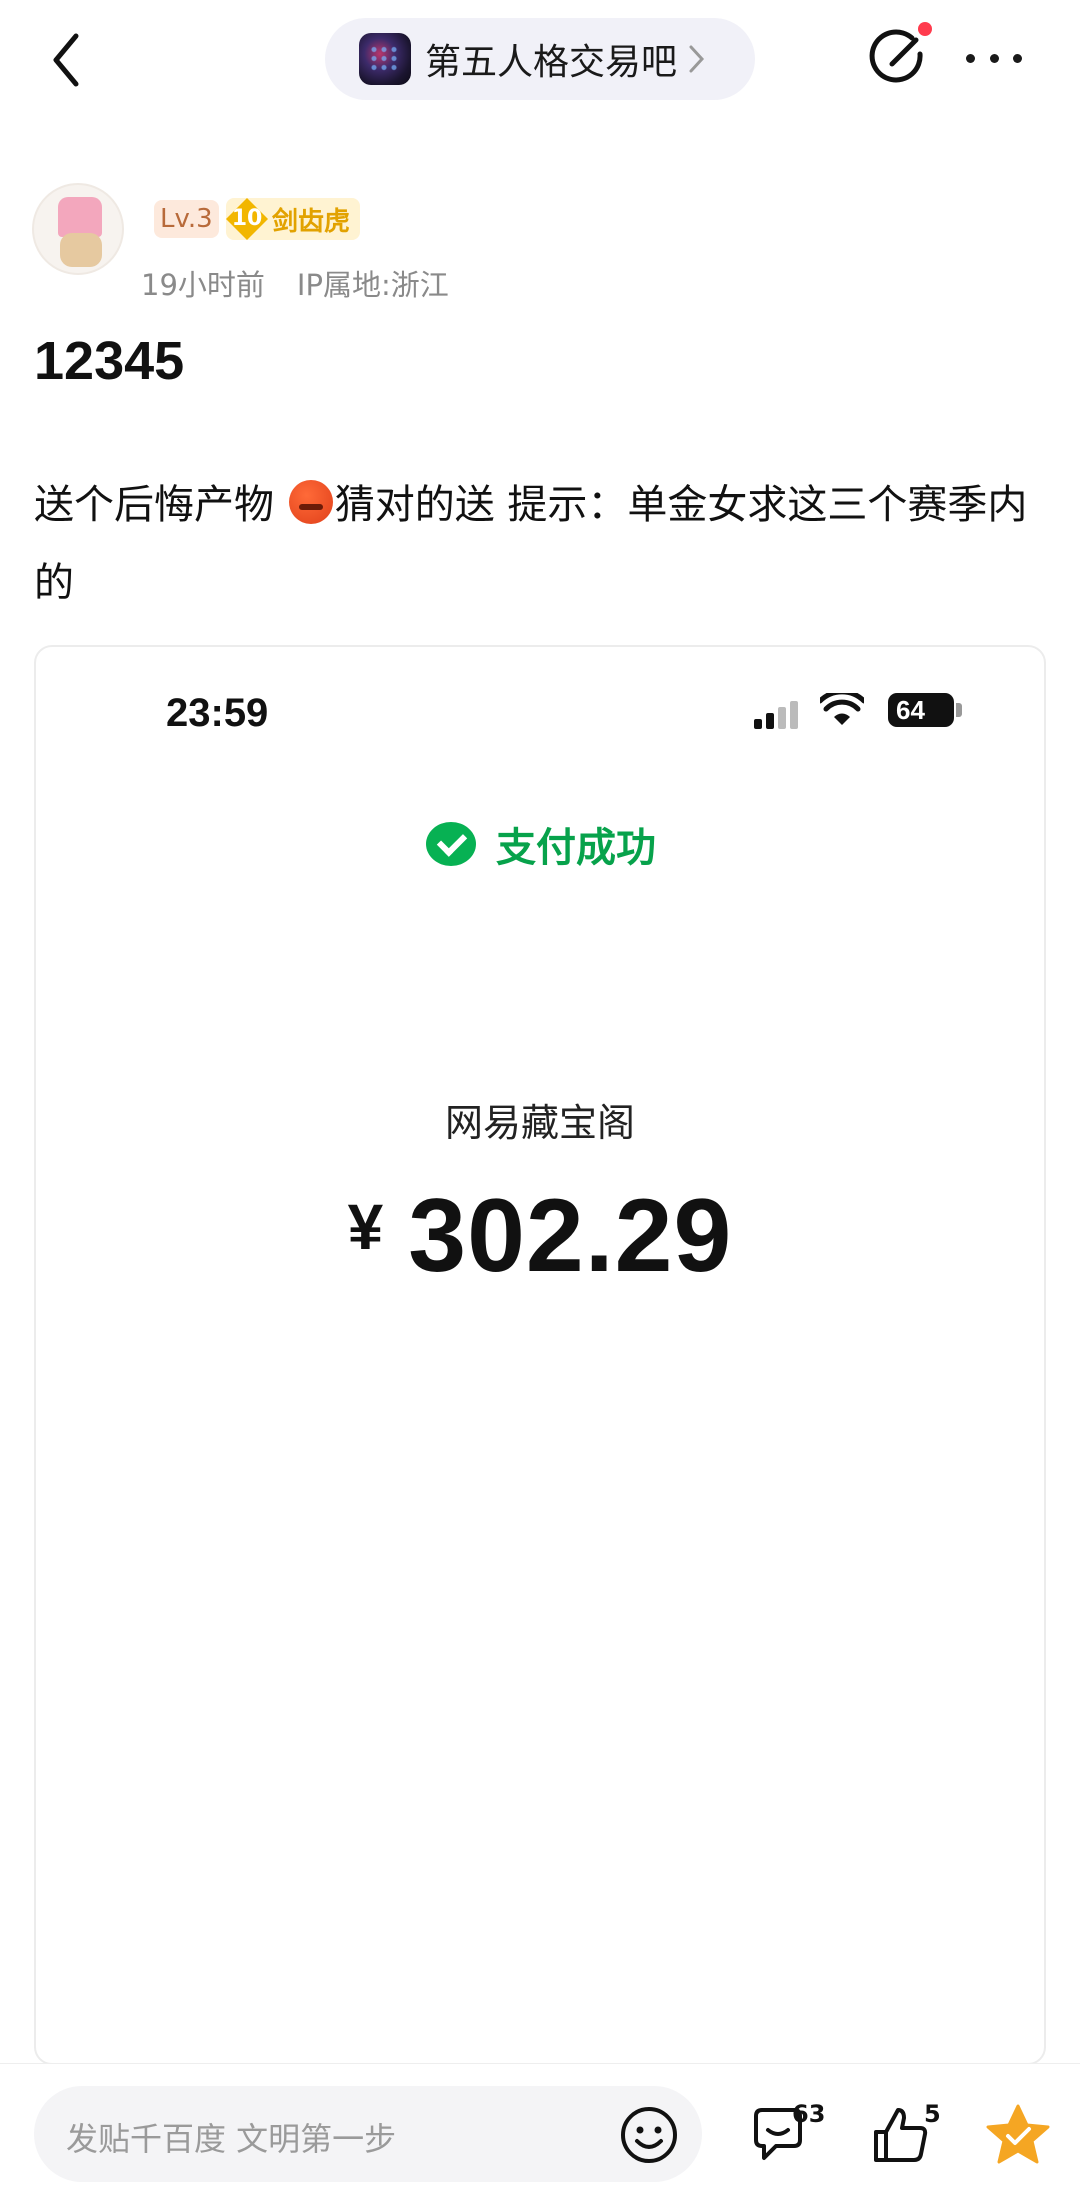 This screenshot has height=2205, width=1080. What do you see at coordinates (959, 710) in the screenshot?
I see `battery-tip` at bounding box center [959, 710].